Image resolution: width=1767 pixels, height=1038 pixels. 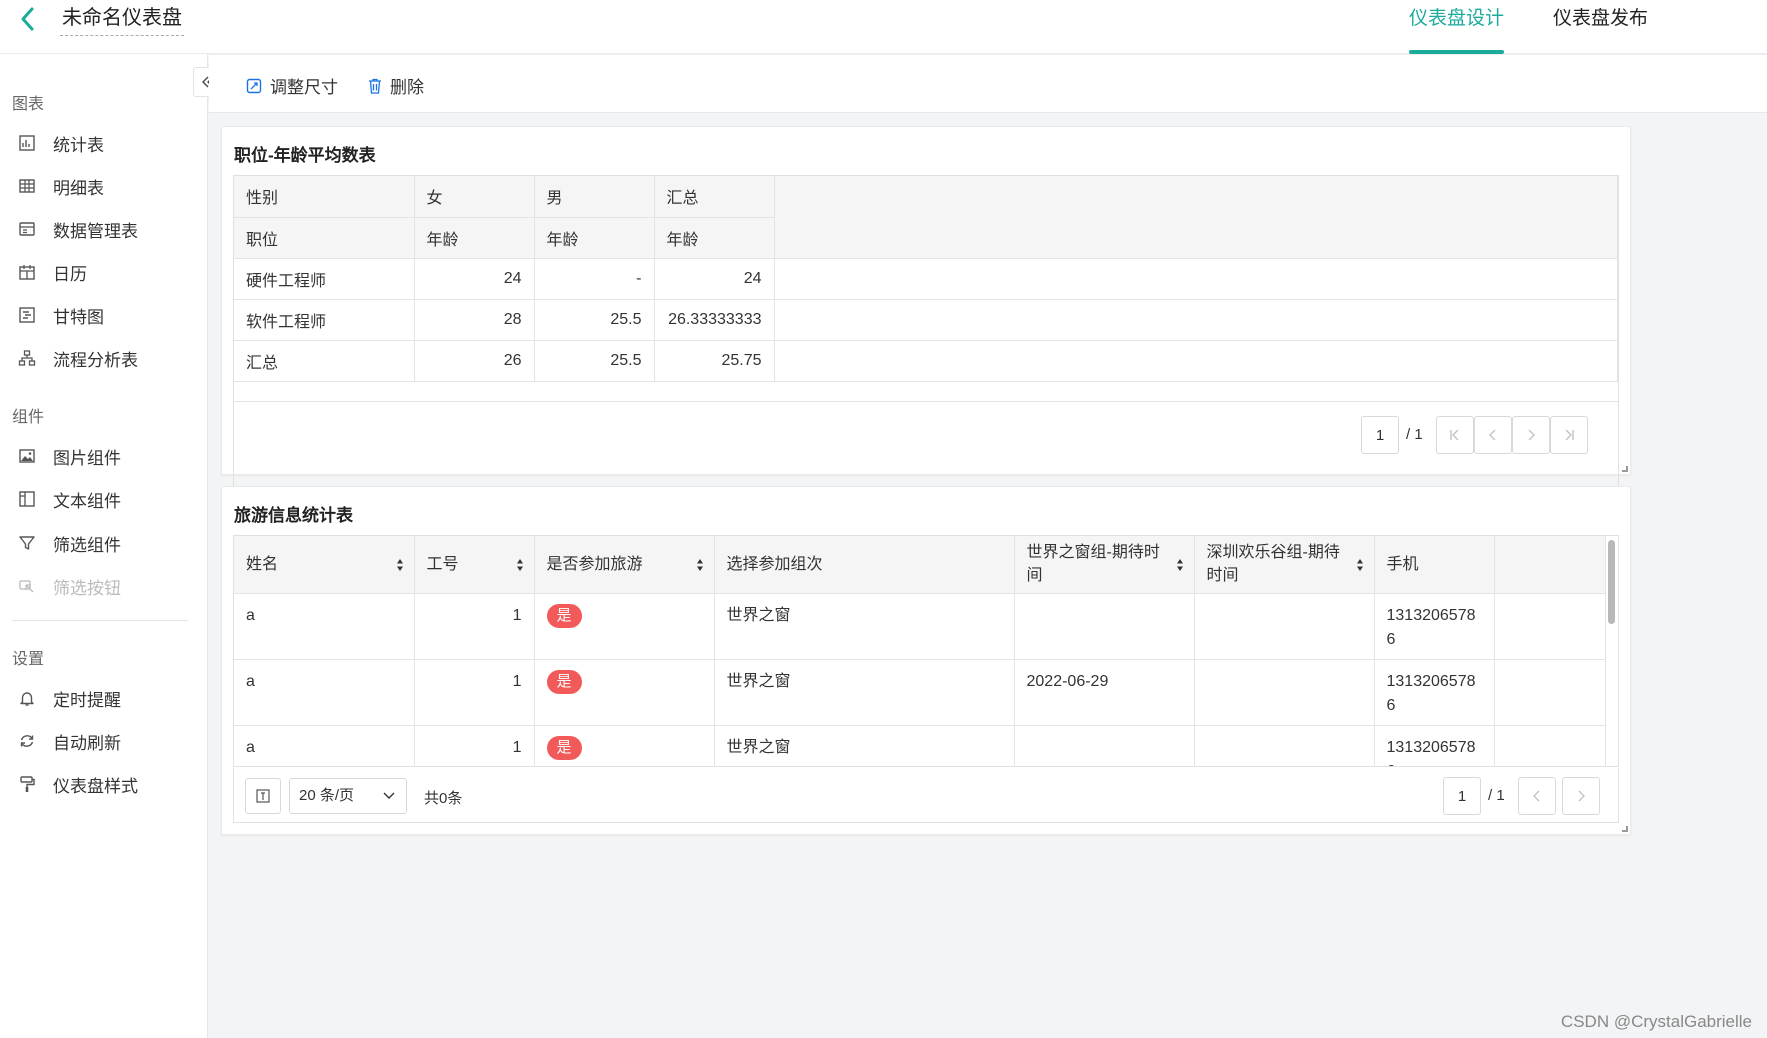 What do you see at coordinates (1457, 30) in the screenshot?
I see `tab-dashboard-design: 仪表盘设计` at bounding box center [1457, 30].